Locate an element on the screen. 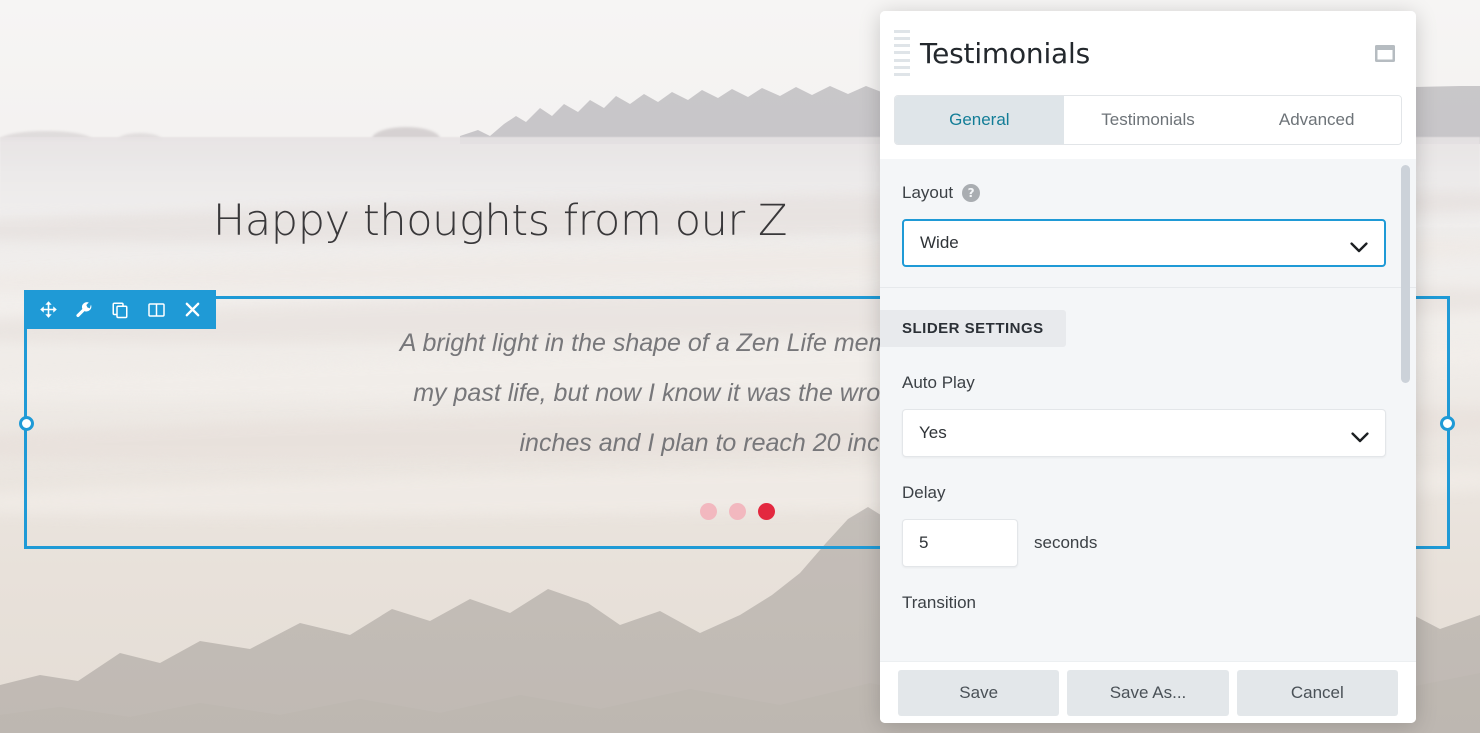 Image resolution: width=1480 pixels, height=733 pixels. panel-header: Testimonials is located at coordinates (1148, 53).